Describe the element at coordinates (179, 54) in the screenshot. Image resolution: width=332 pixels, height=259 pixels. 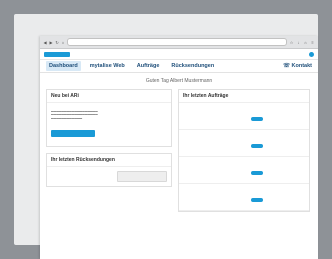
I see `app-topbar` at that location.